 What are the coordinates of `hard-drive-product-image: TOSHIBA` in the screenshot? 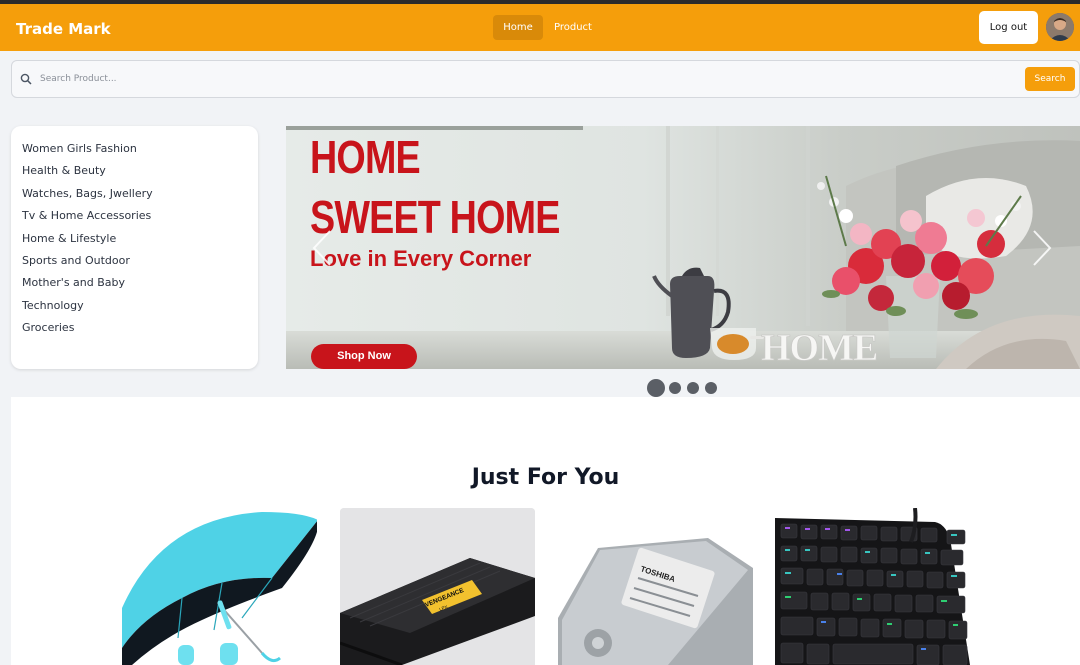 It's located at (655, 601).